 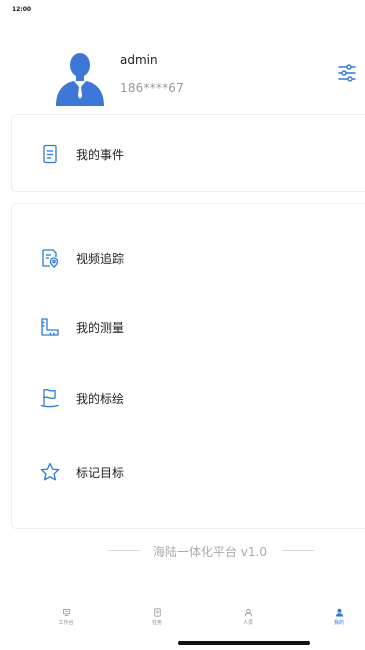 I want to click on person-icon, so click(x=339, y=612).